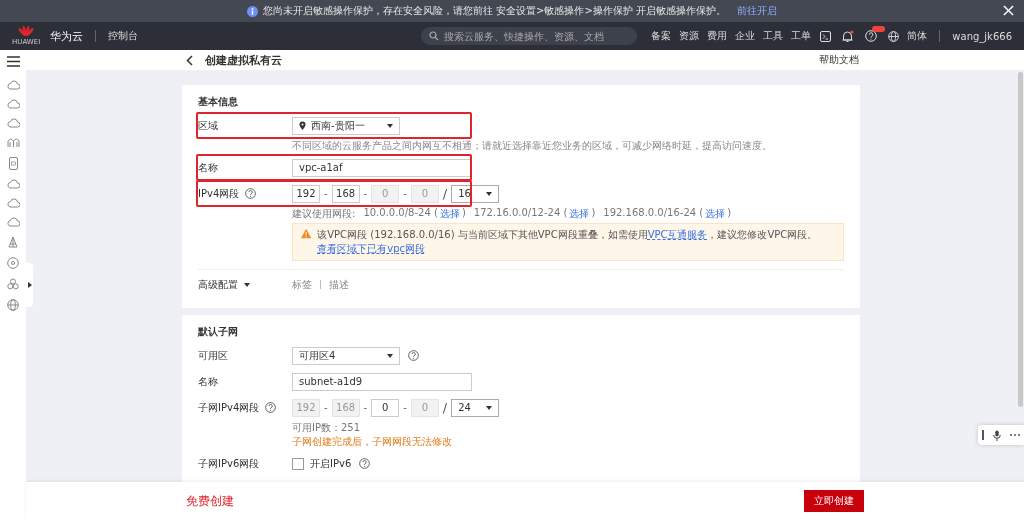 Image resolution: width=1024 pixels, height=520 pixels. I want to click on antenna-icon, so click(13, 242).